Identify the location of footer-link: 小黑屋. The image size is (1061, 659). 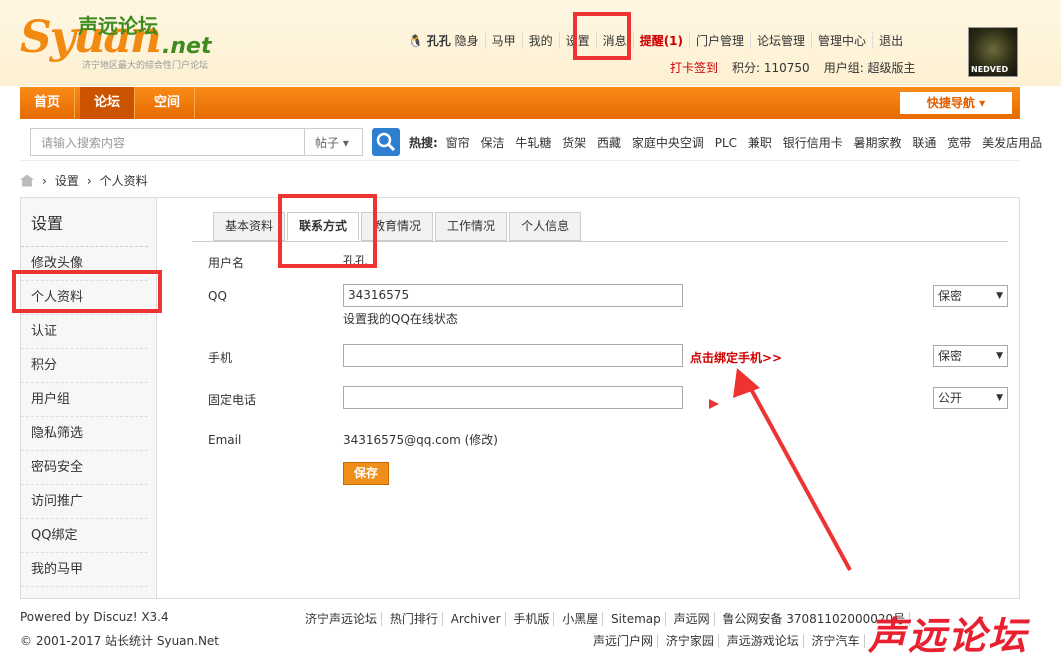
(581, 619).